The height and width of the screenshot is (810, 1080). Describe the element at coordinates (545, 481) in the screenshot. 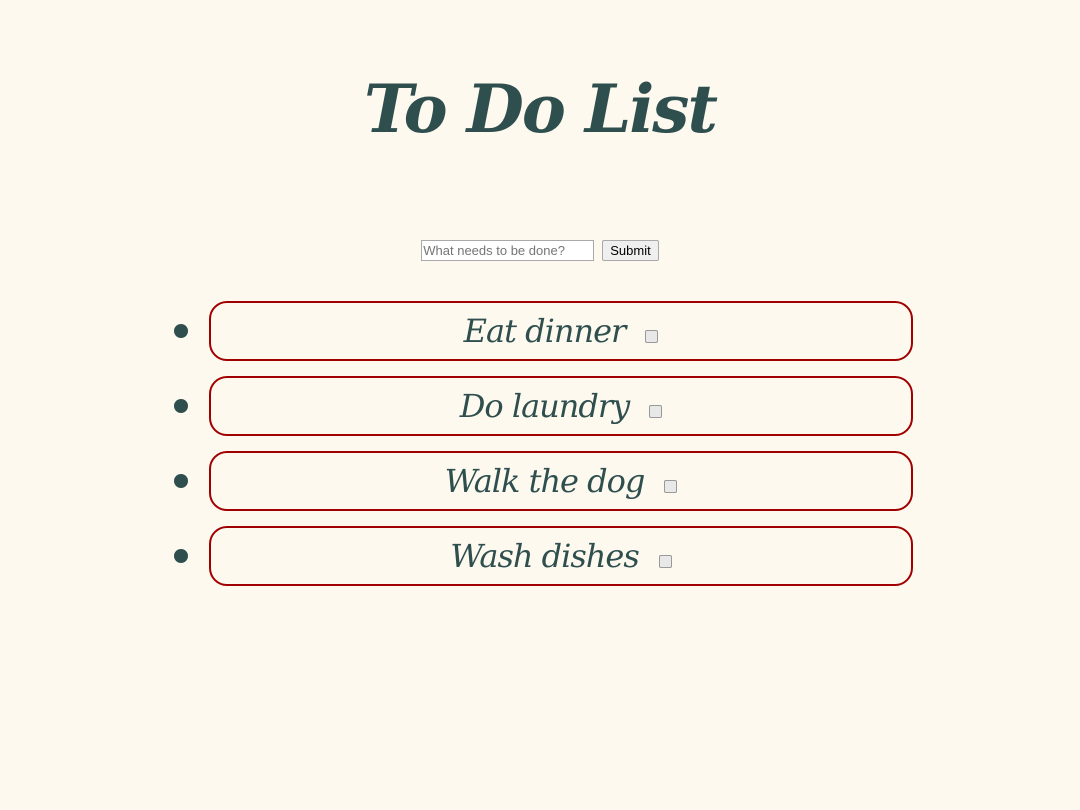

I see `todo-text: Walk the dog` at that location.